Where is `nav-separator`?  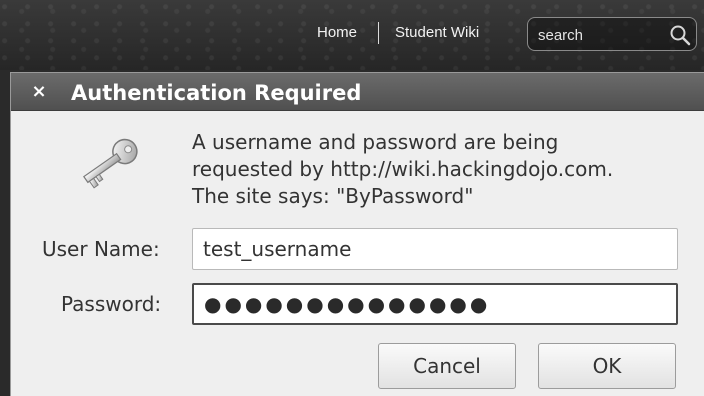
nav-separator is located at coordinates (378, 33).